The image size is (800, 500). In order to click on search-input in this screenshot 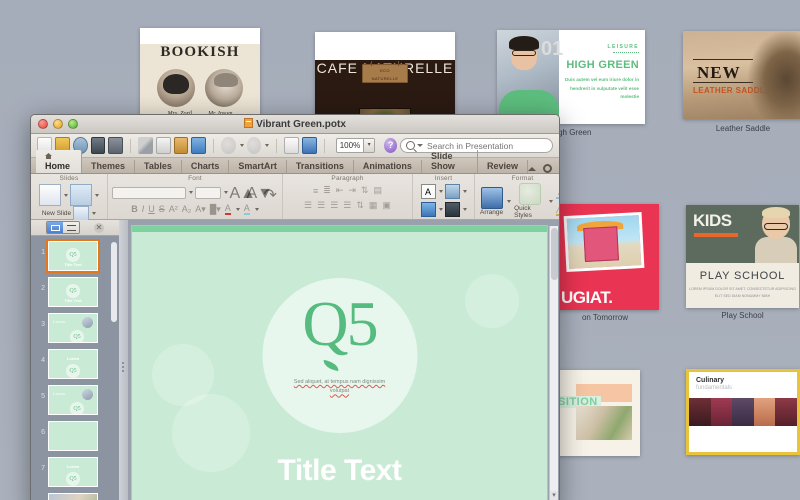, I will do `click(487, 145)`.